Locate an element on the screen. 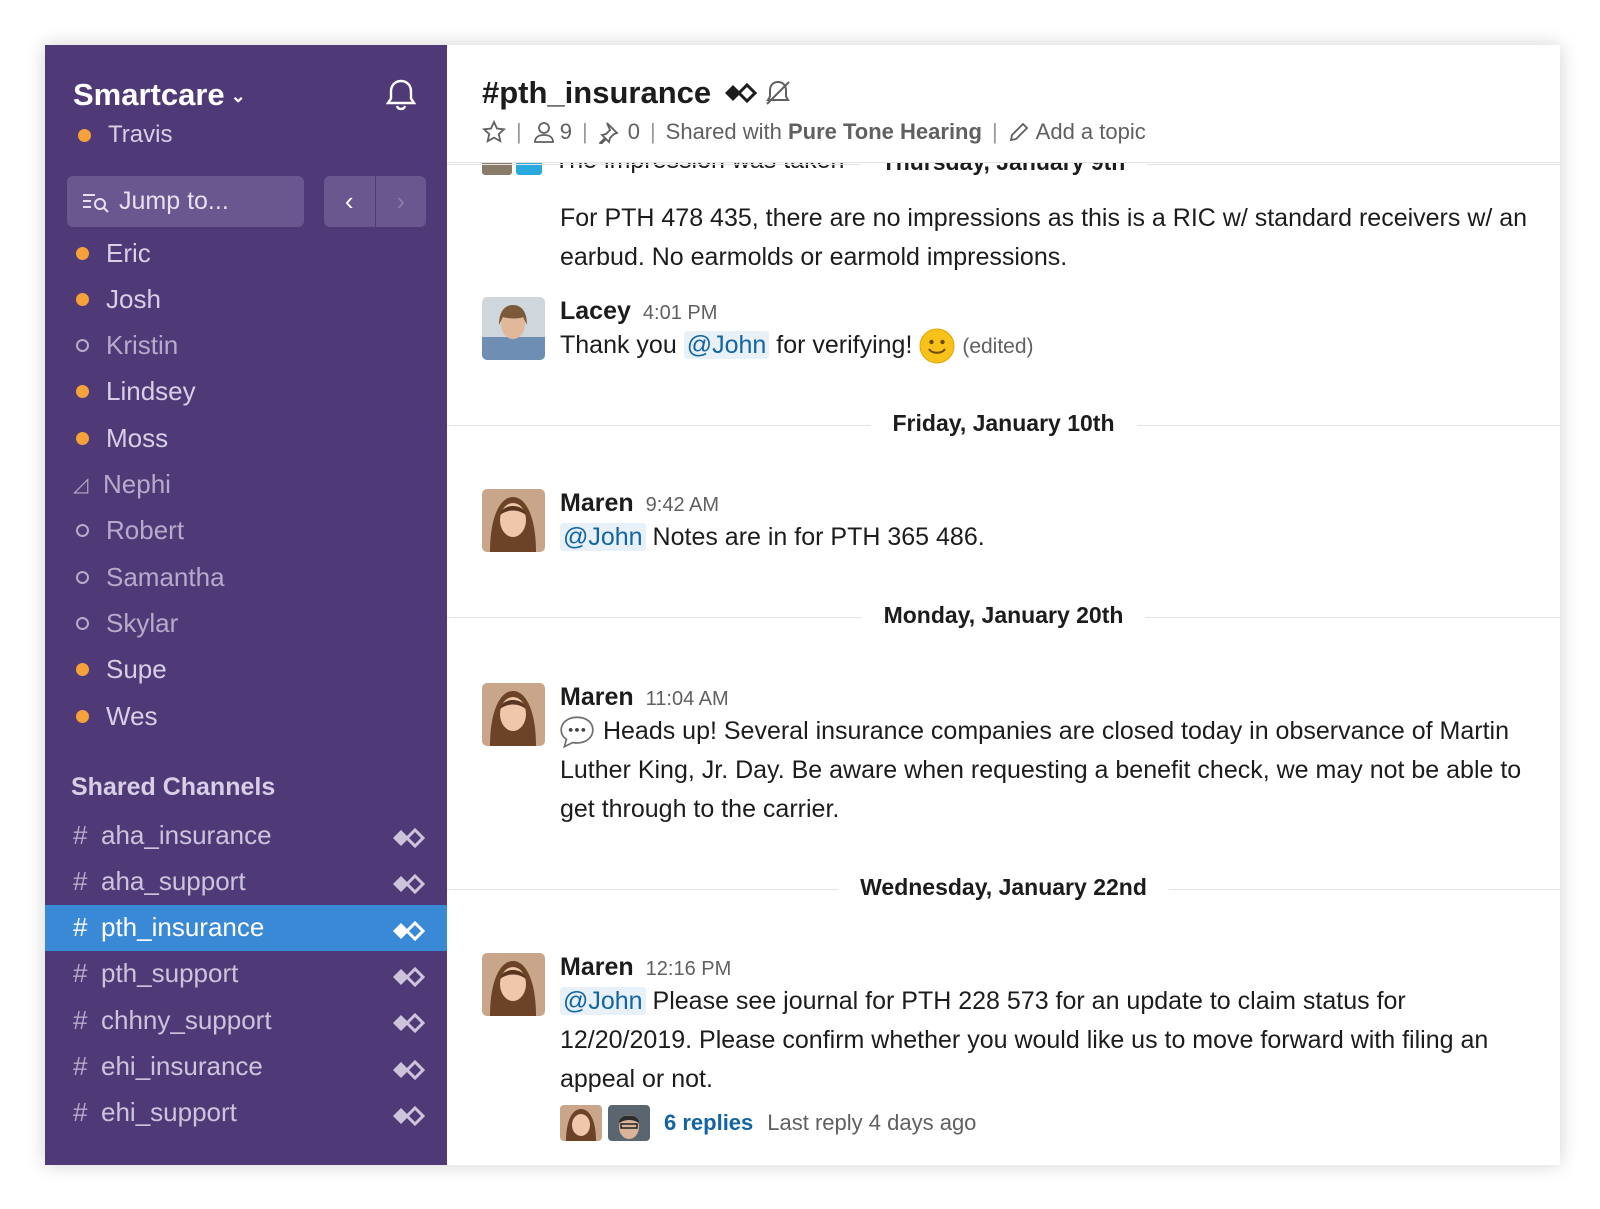  dm-item: Moss is located at coordinates (120, 438).